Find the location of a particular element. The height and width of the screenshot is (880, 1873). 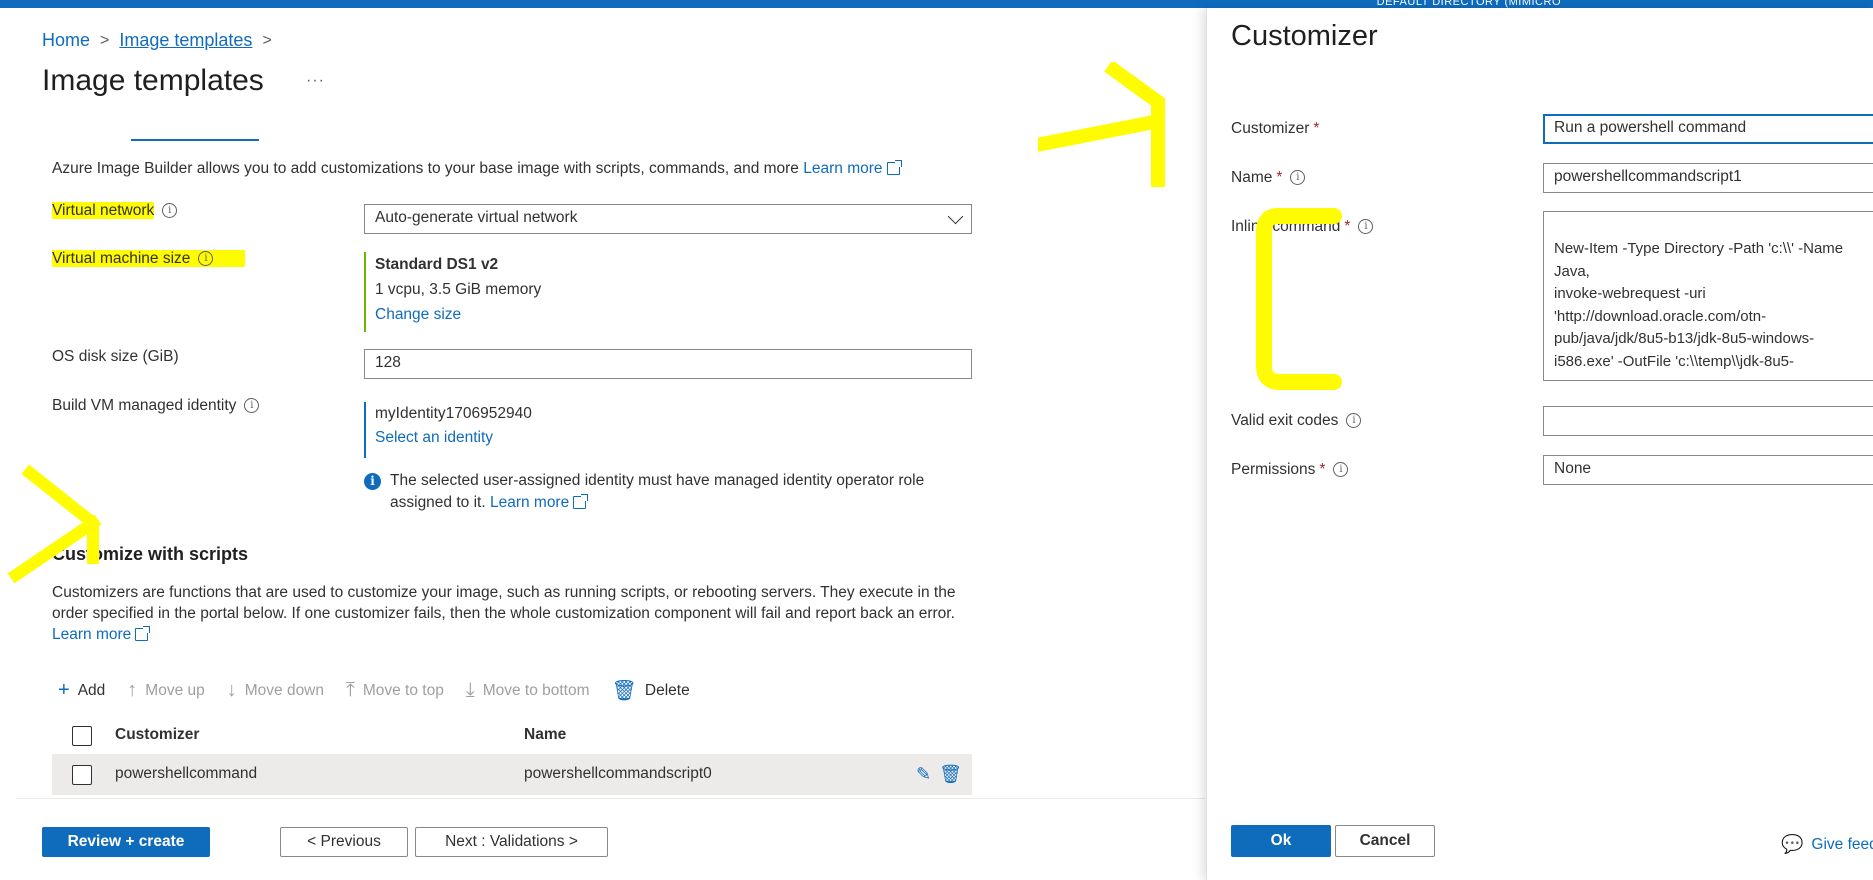

move-to-top-button: ⤒ Move to top is located at coordinates (395, 690).